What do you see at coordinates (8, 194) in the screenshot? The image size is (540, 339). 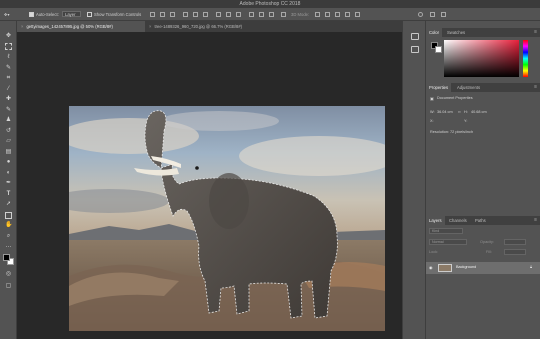 I see `type-icon: T` at bounding box center [8, 194].